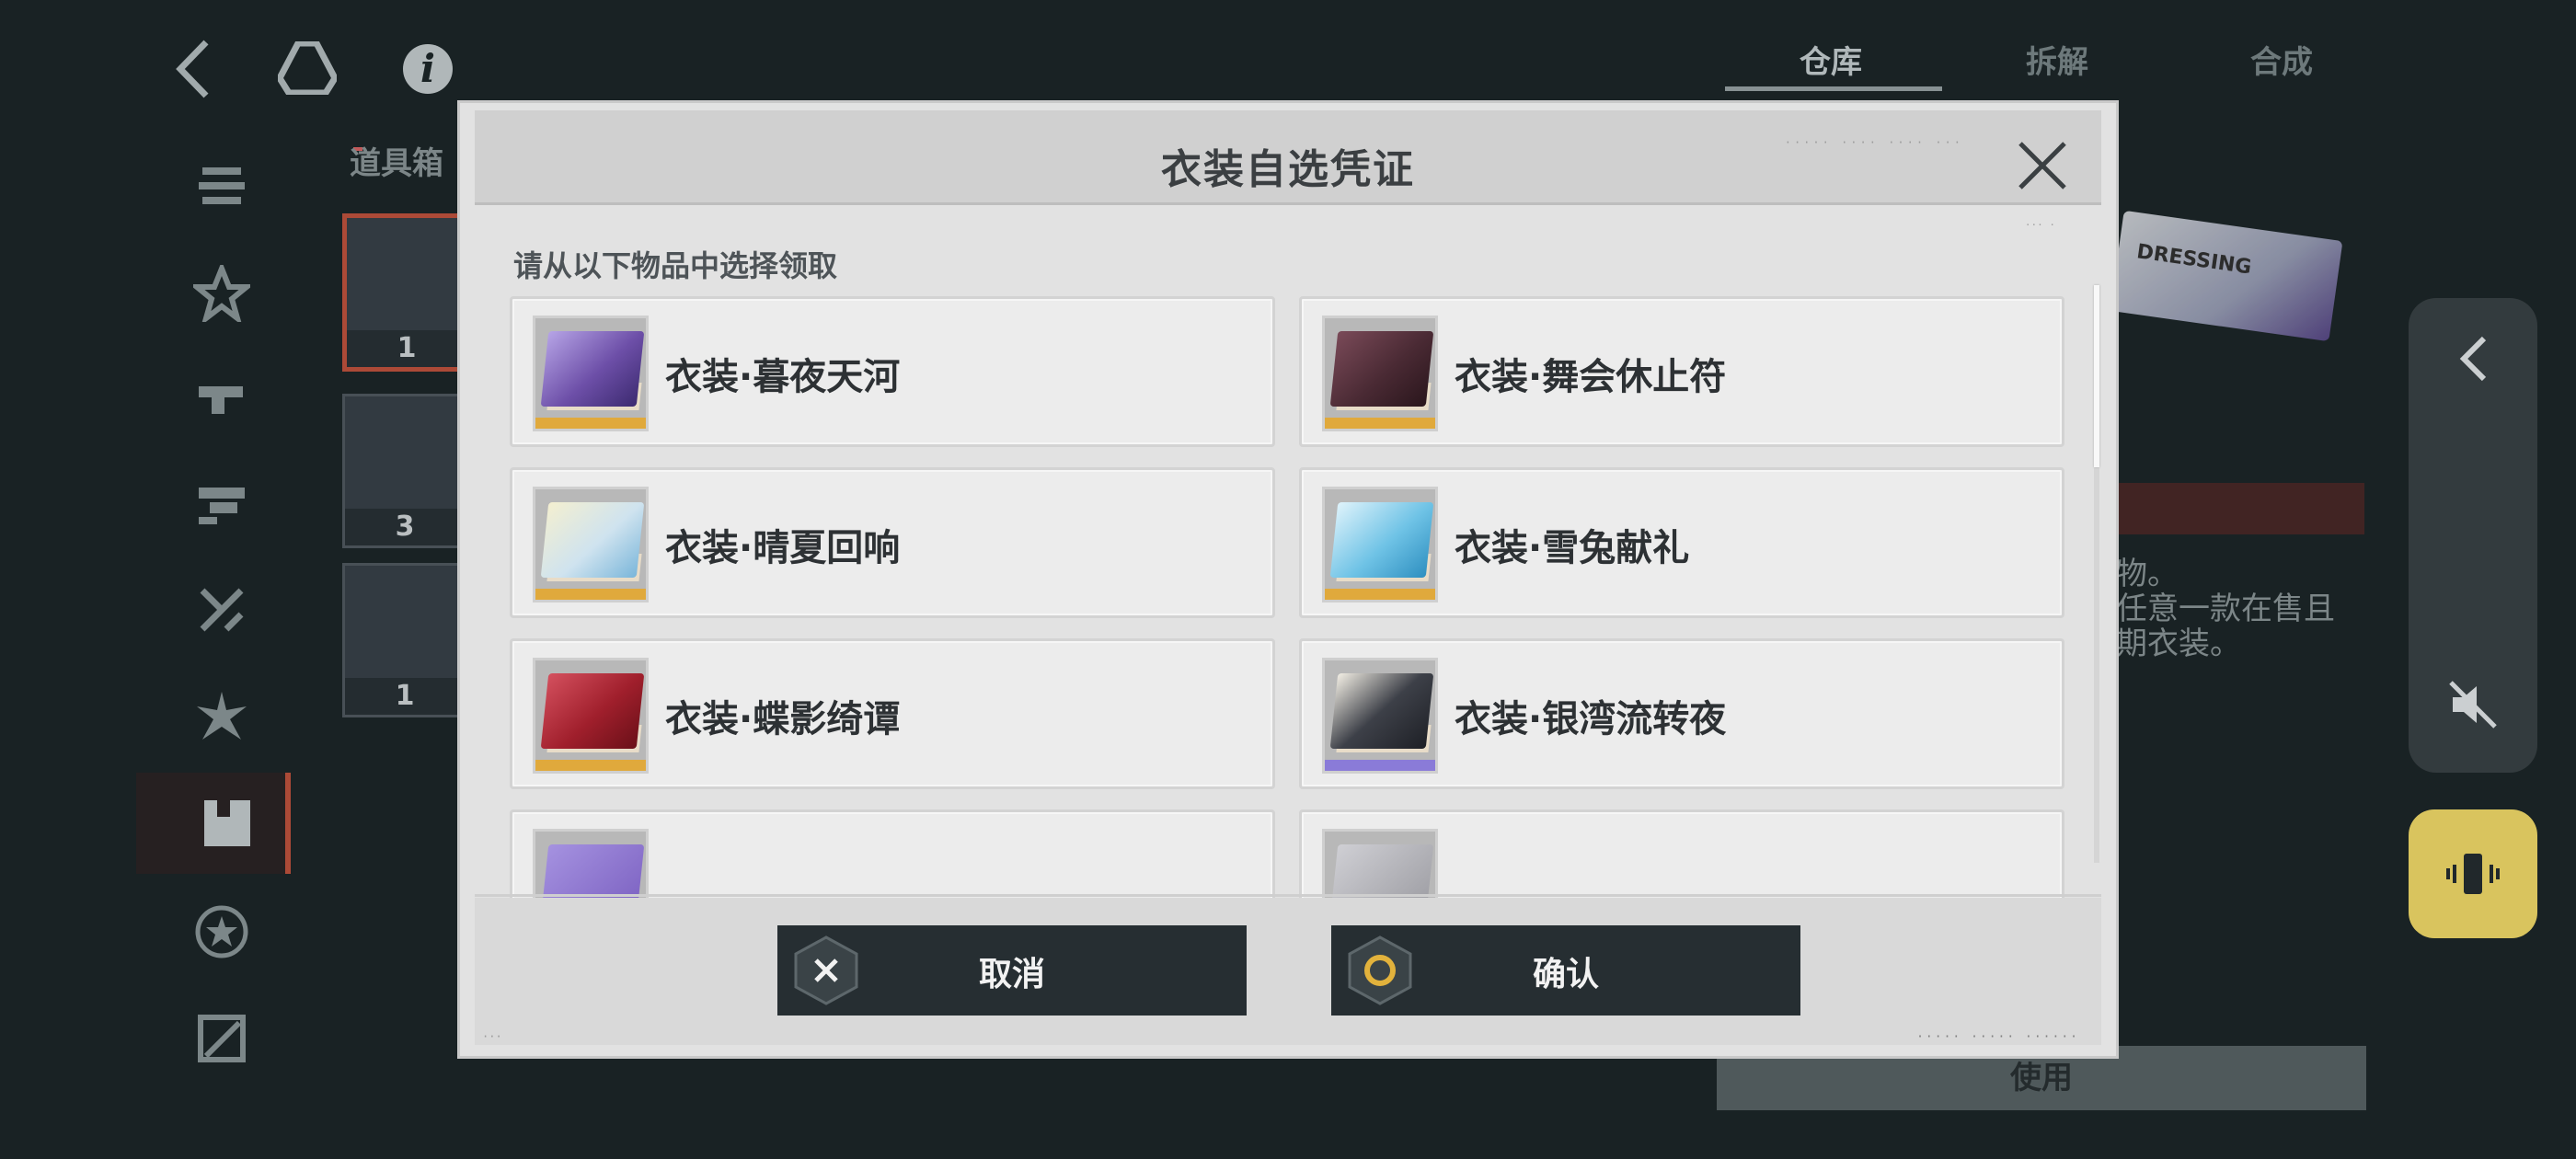 This screenshot has height=1159, width=2576. What do you see at coordinates (1011, 974) in the screenshot?
I see `cancel-label: 取消` at bounding box center [1011, 974].